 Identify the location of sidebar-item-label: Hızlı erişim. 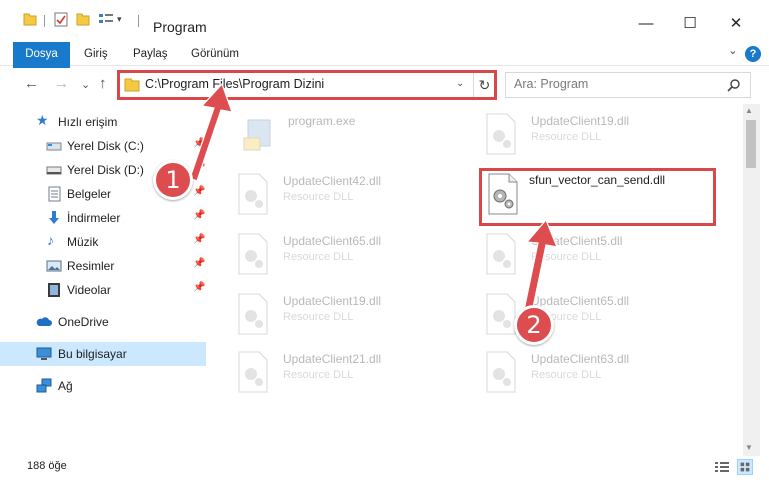
(88, 122).